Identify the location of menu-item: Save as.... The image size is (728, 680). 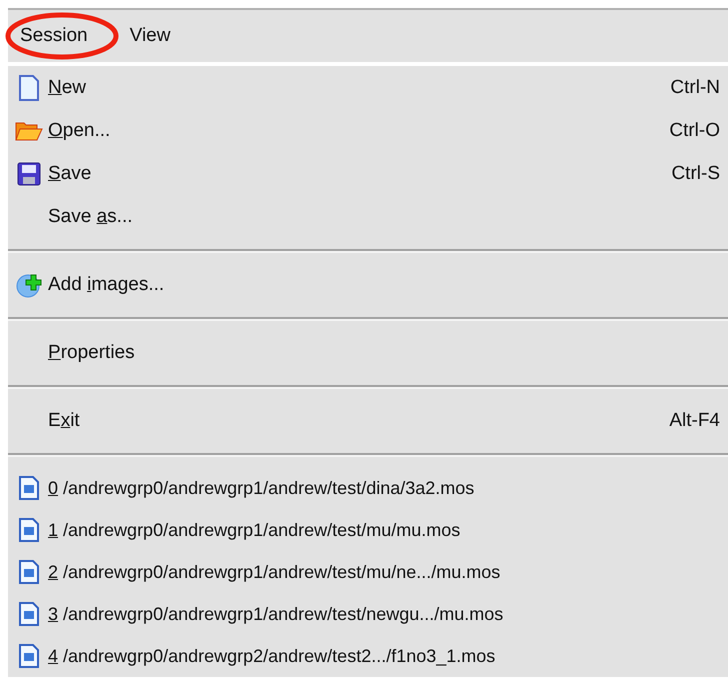
(368, 216).